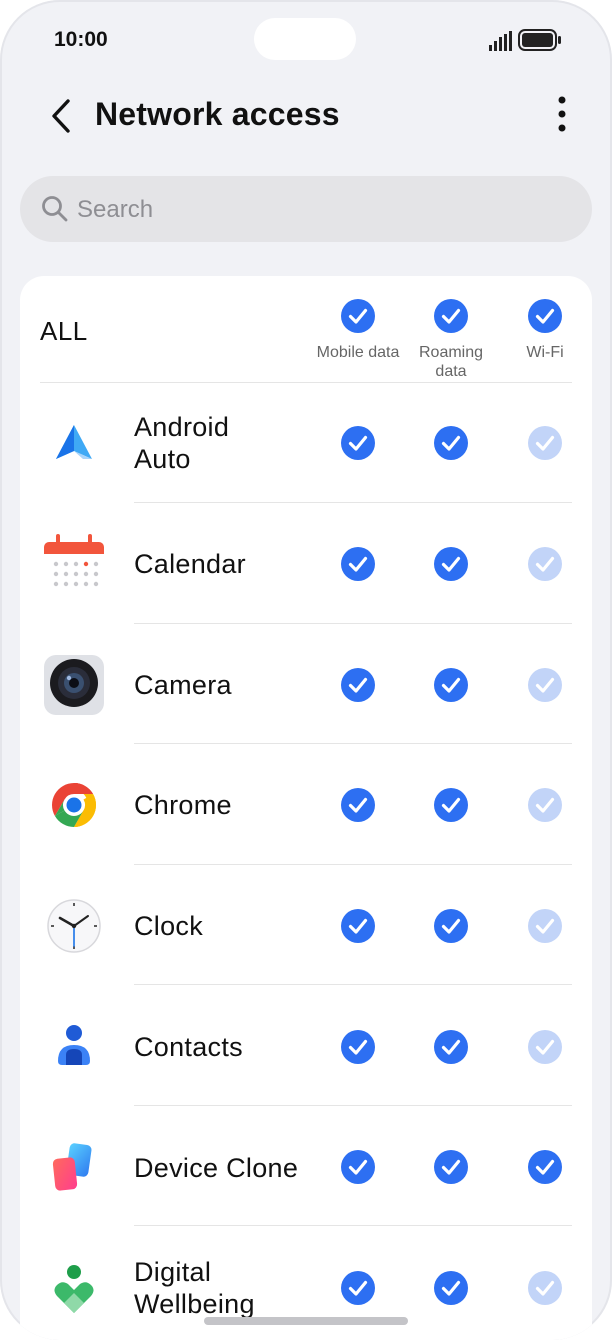  What do you see at coordinates (306, 1321) in the screenshot?
I see `home-indicator` at bounding box center [306, 1321].